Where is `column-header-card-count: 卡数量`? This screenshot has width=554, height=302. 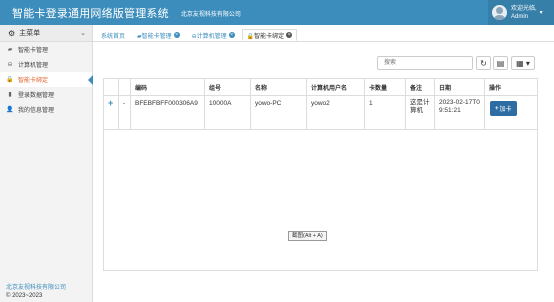 column-header-card-count: 卡数量 is located at coordinates (384, 87).